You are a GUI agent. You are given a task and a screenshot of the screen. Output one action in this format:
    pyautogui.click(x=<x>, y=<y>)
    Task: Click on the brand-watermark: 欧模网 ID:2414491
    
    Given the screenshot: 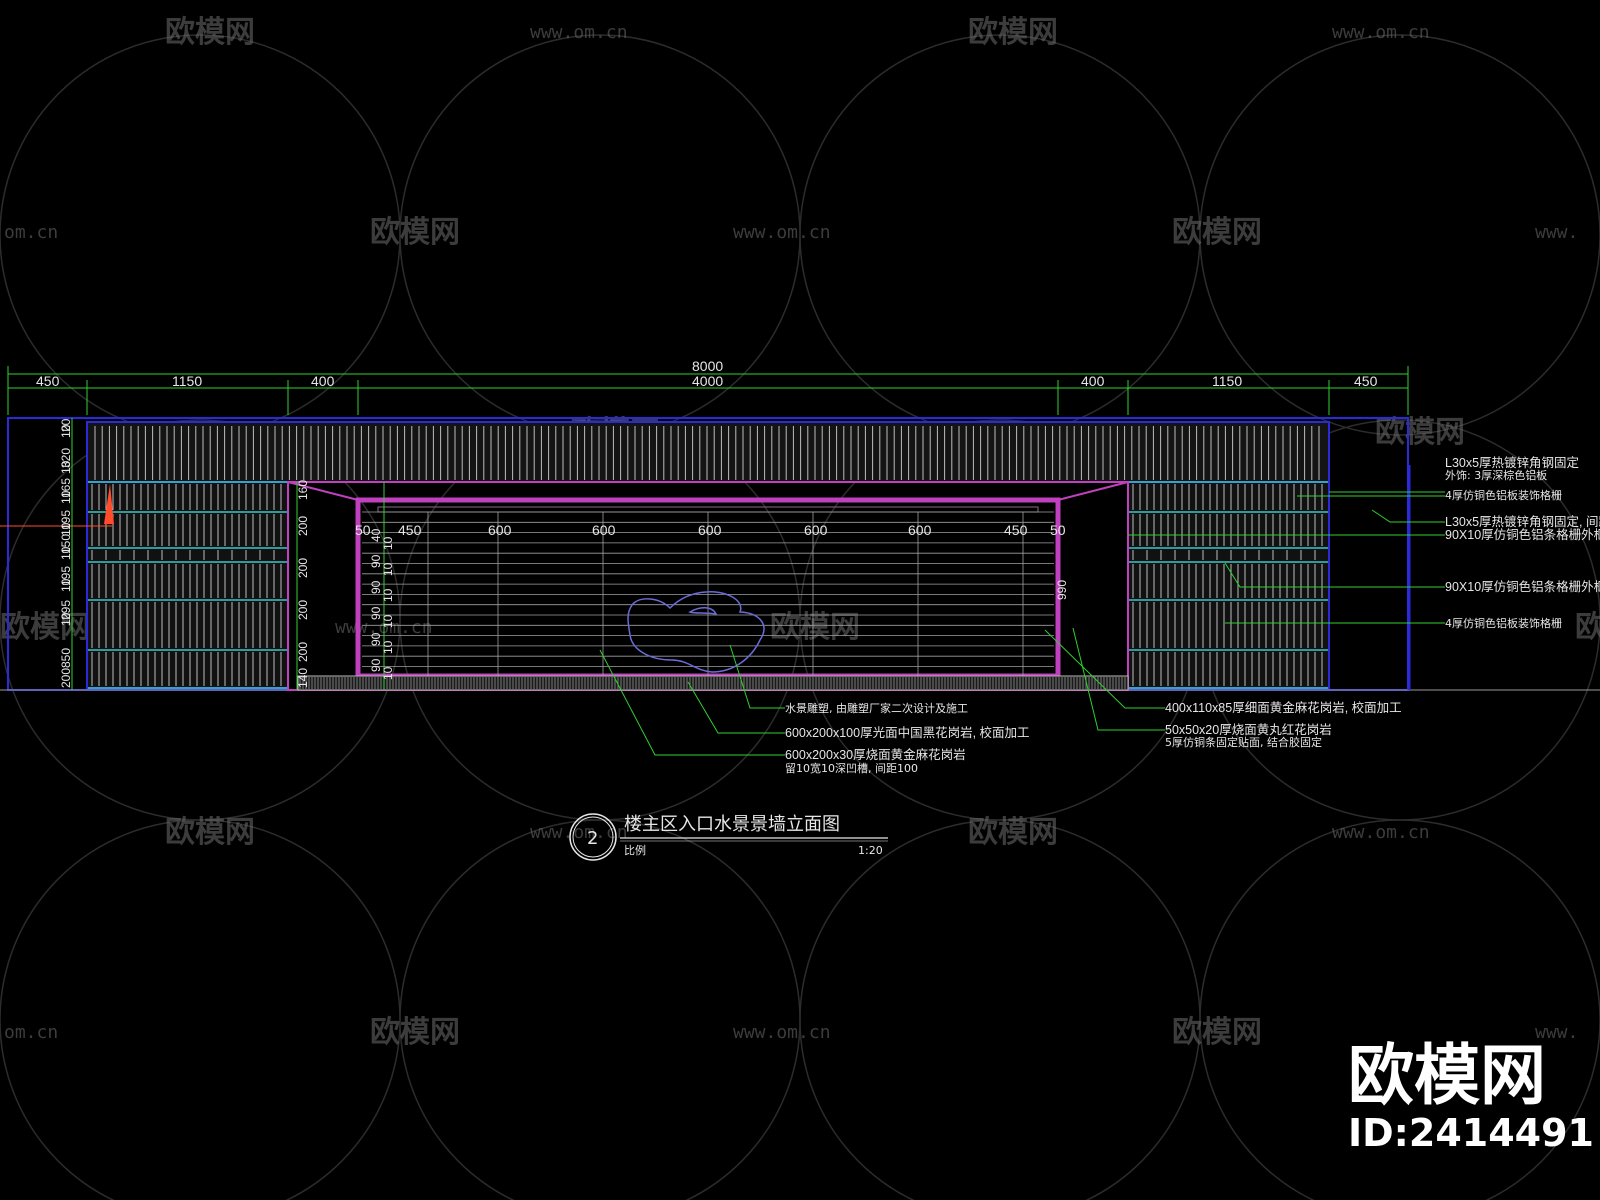 What is the action you would take?
    pyautogui.click(x=1471, y=1096)
    